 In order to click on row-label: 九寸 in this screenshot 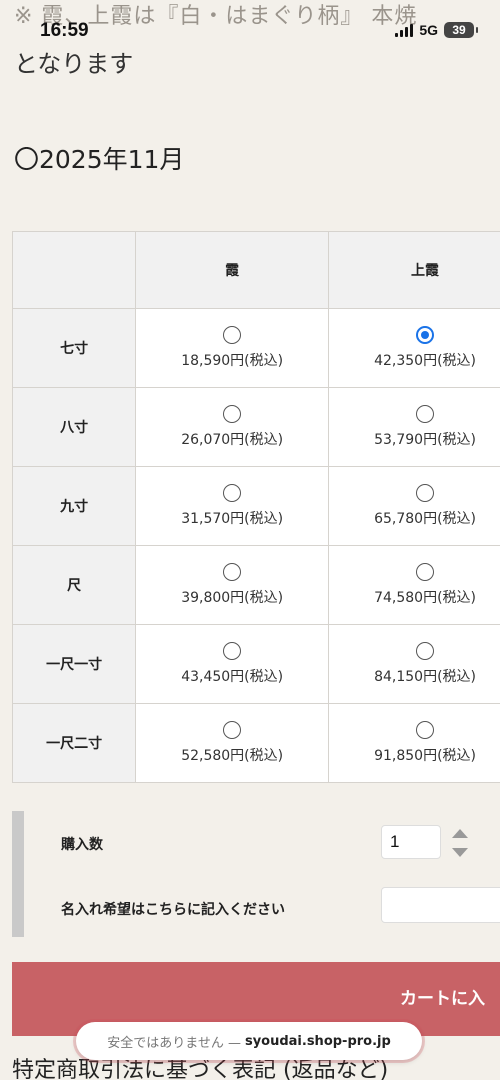, I will do `click(74, 506)`.